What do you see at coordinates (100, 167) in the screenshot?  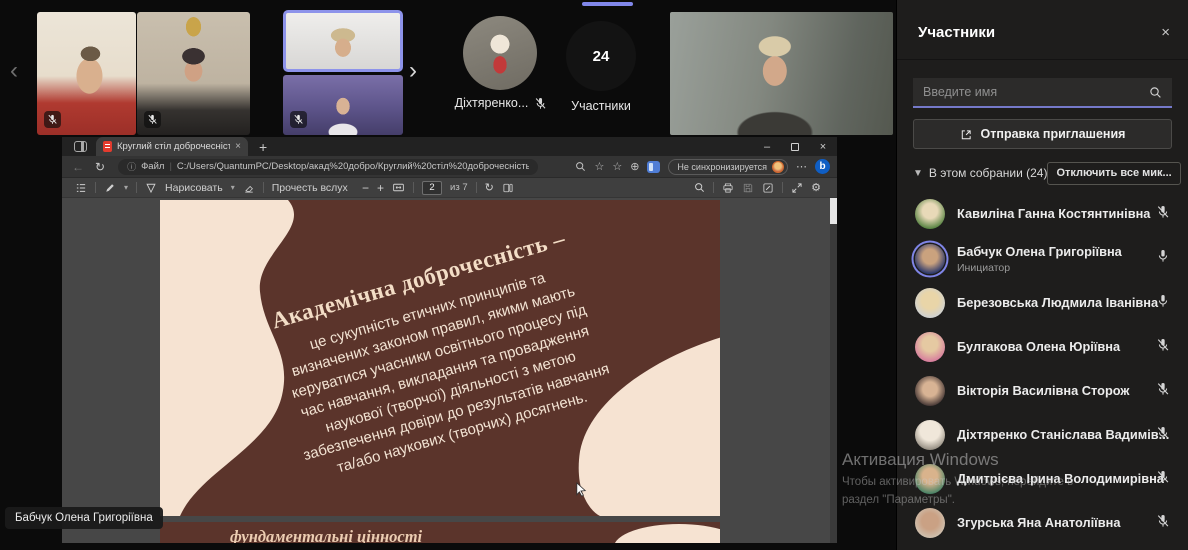 I see `refresh-icon: ↻` at bounding box center [100, 167].